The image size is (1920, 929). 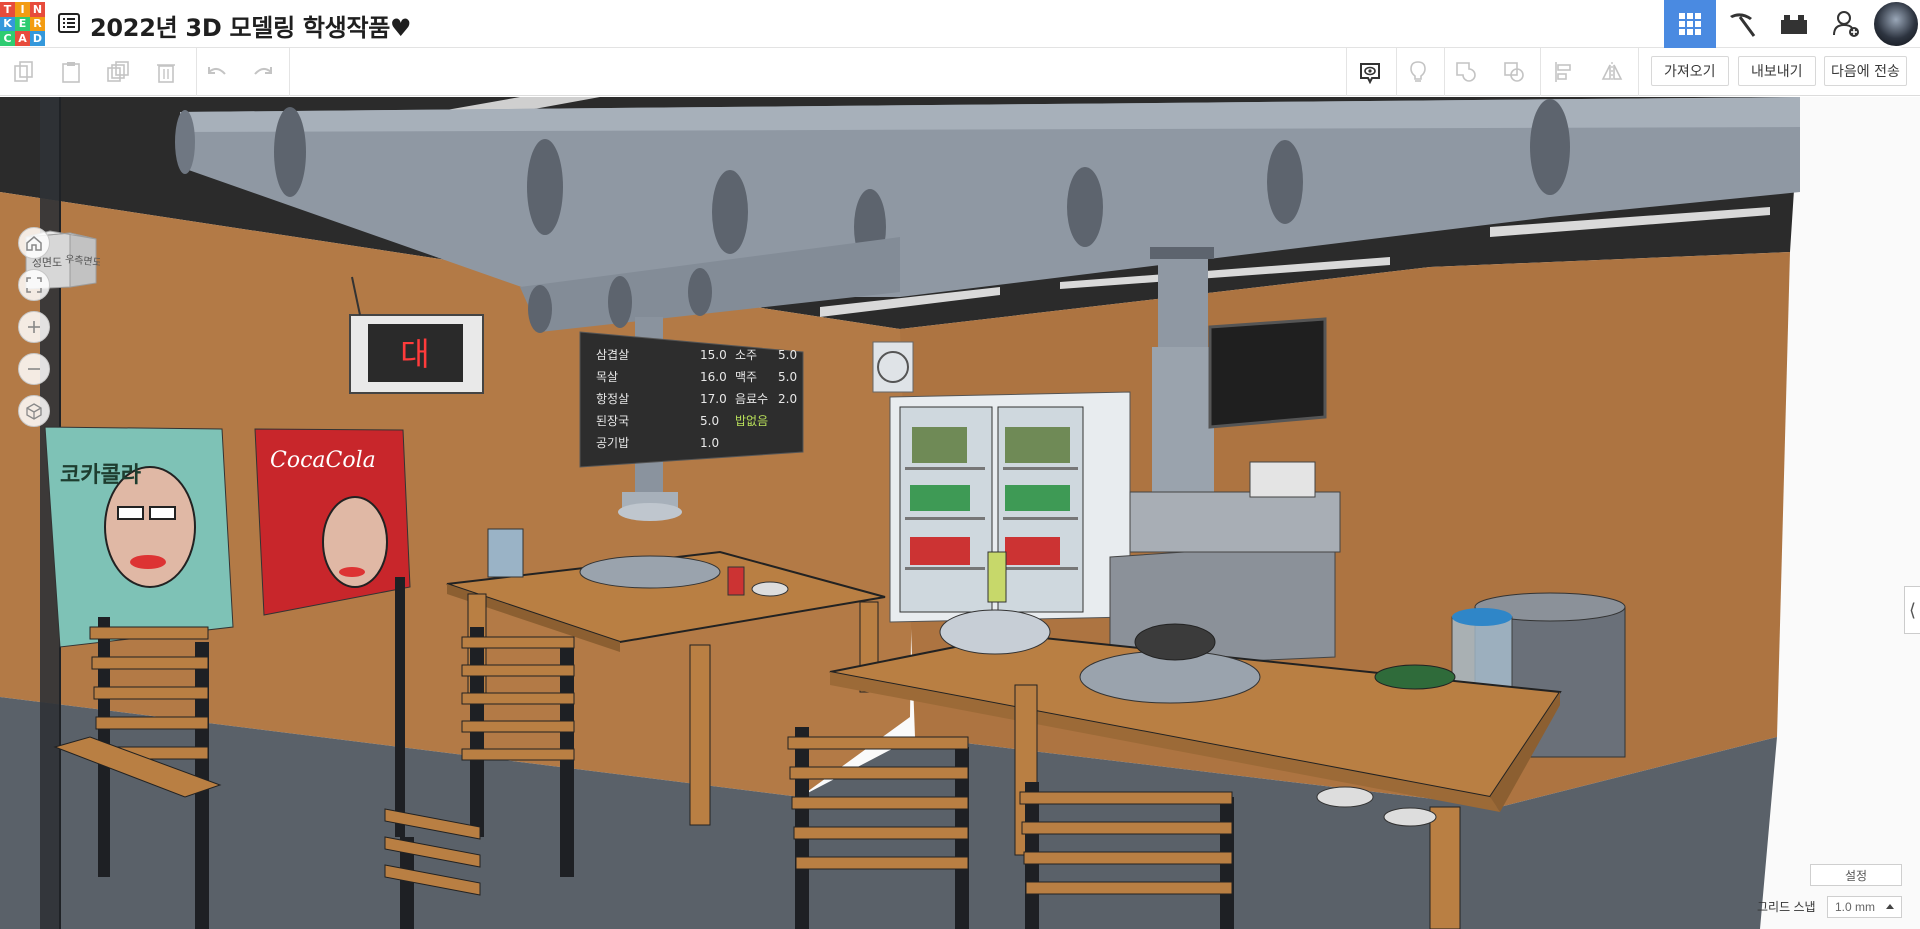 I want to click on chevron-left-icon: ⟨, so click(x=1912, y=609).